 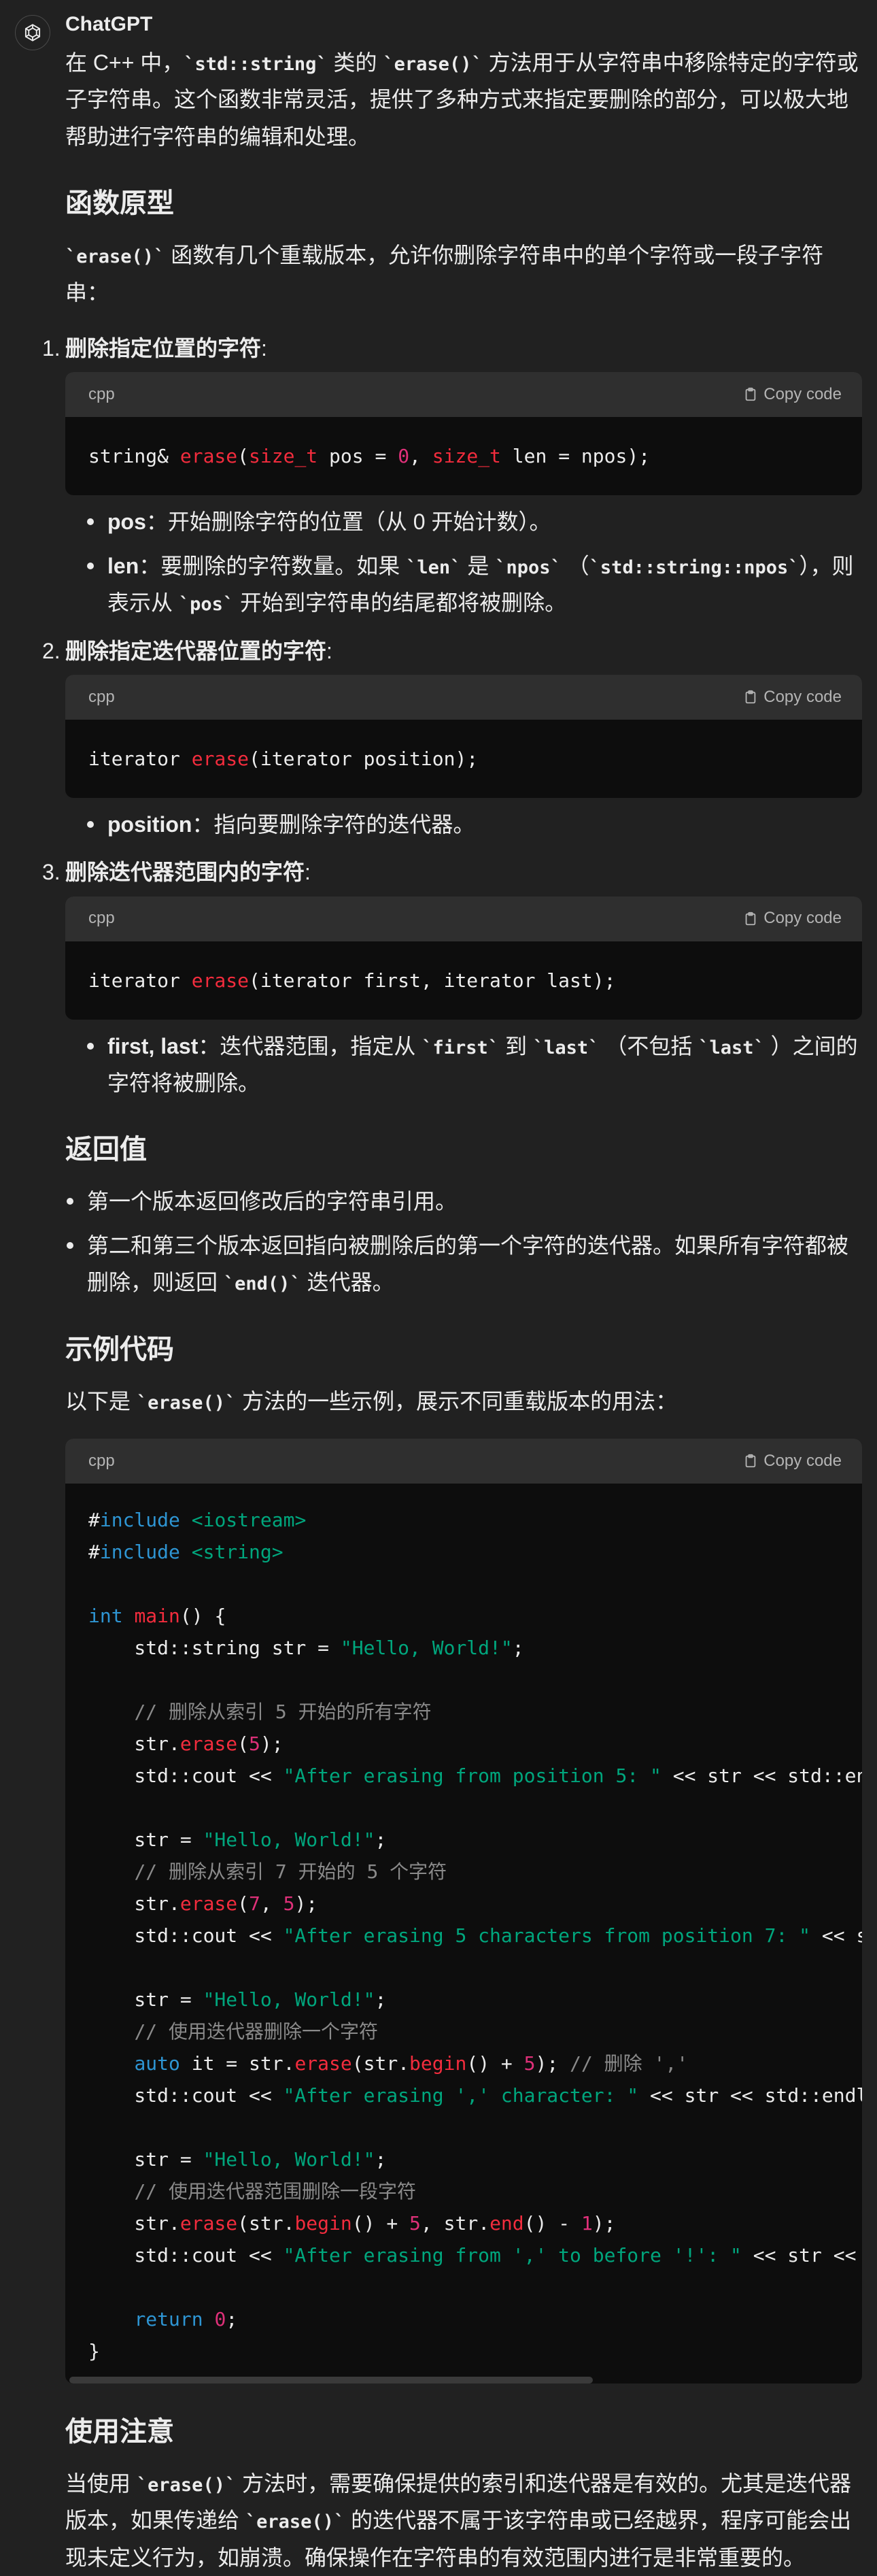 What do you see at coordinates (284, 758) in the screenshot?
I see `code-body: iterator erase(iterator position);` at bounding box center [284, 758].